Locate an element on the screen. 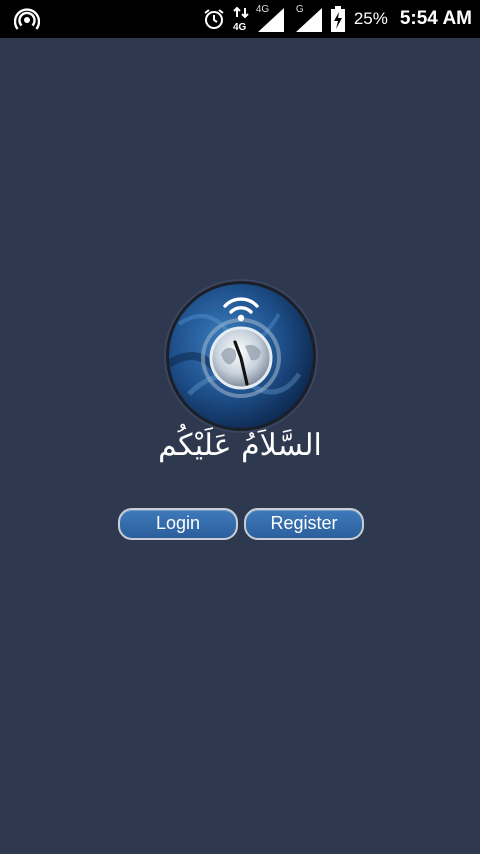 The image size is (480, 854). status-icons: 4G 4G G 25% 5:54 AM is located at coordinates (337, 19).